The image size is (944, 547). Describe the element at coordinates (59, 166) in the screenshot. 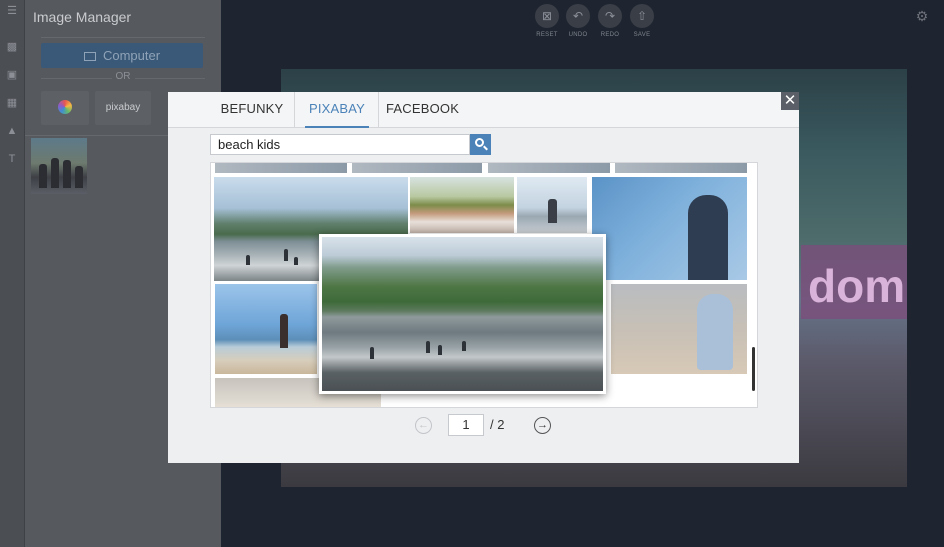

I see `uploaded-image-thumbnail` at that location.